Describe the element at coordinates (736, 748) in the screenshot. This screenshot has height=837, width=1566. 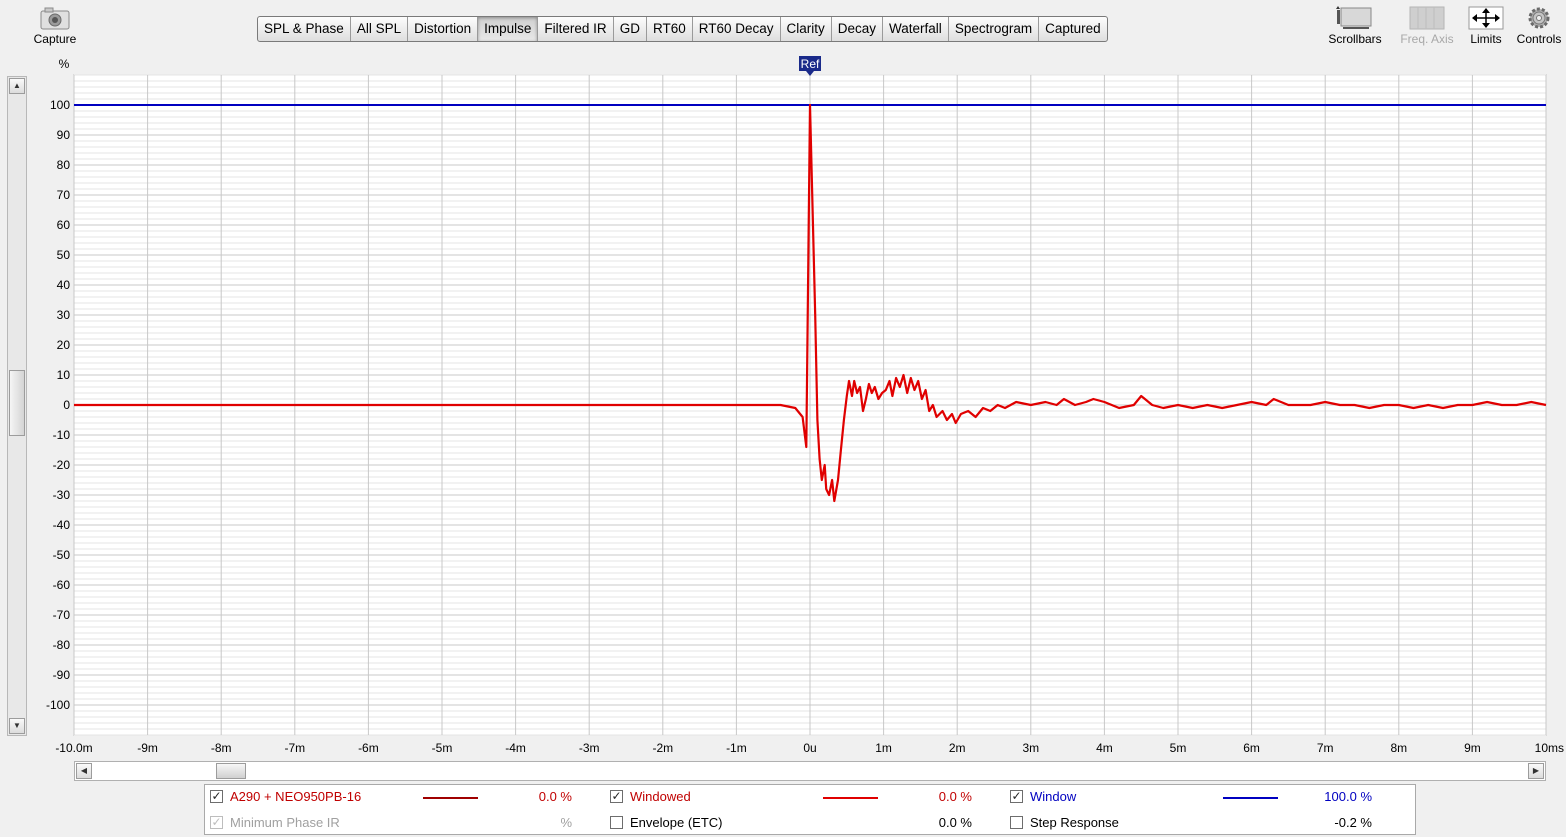
I see `x-tick-label: -1m` at that location.